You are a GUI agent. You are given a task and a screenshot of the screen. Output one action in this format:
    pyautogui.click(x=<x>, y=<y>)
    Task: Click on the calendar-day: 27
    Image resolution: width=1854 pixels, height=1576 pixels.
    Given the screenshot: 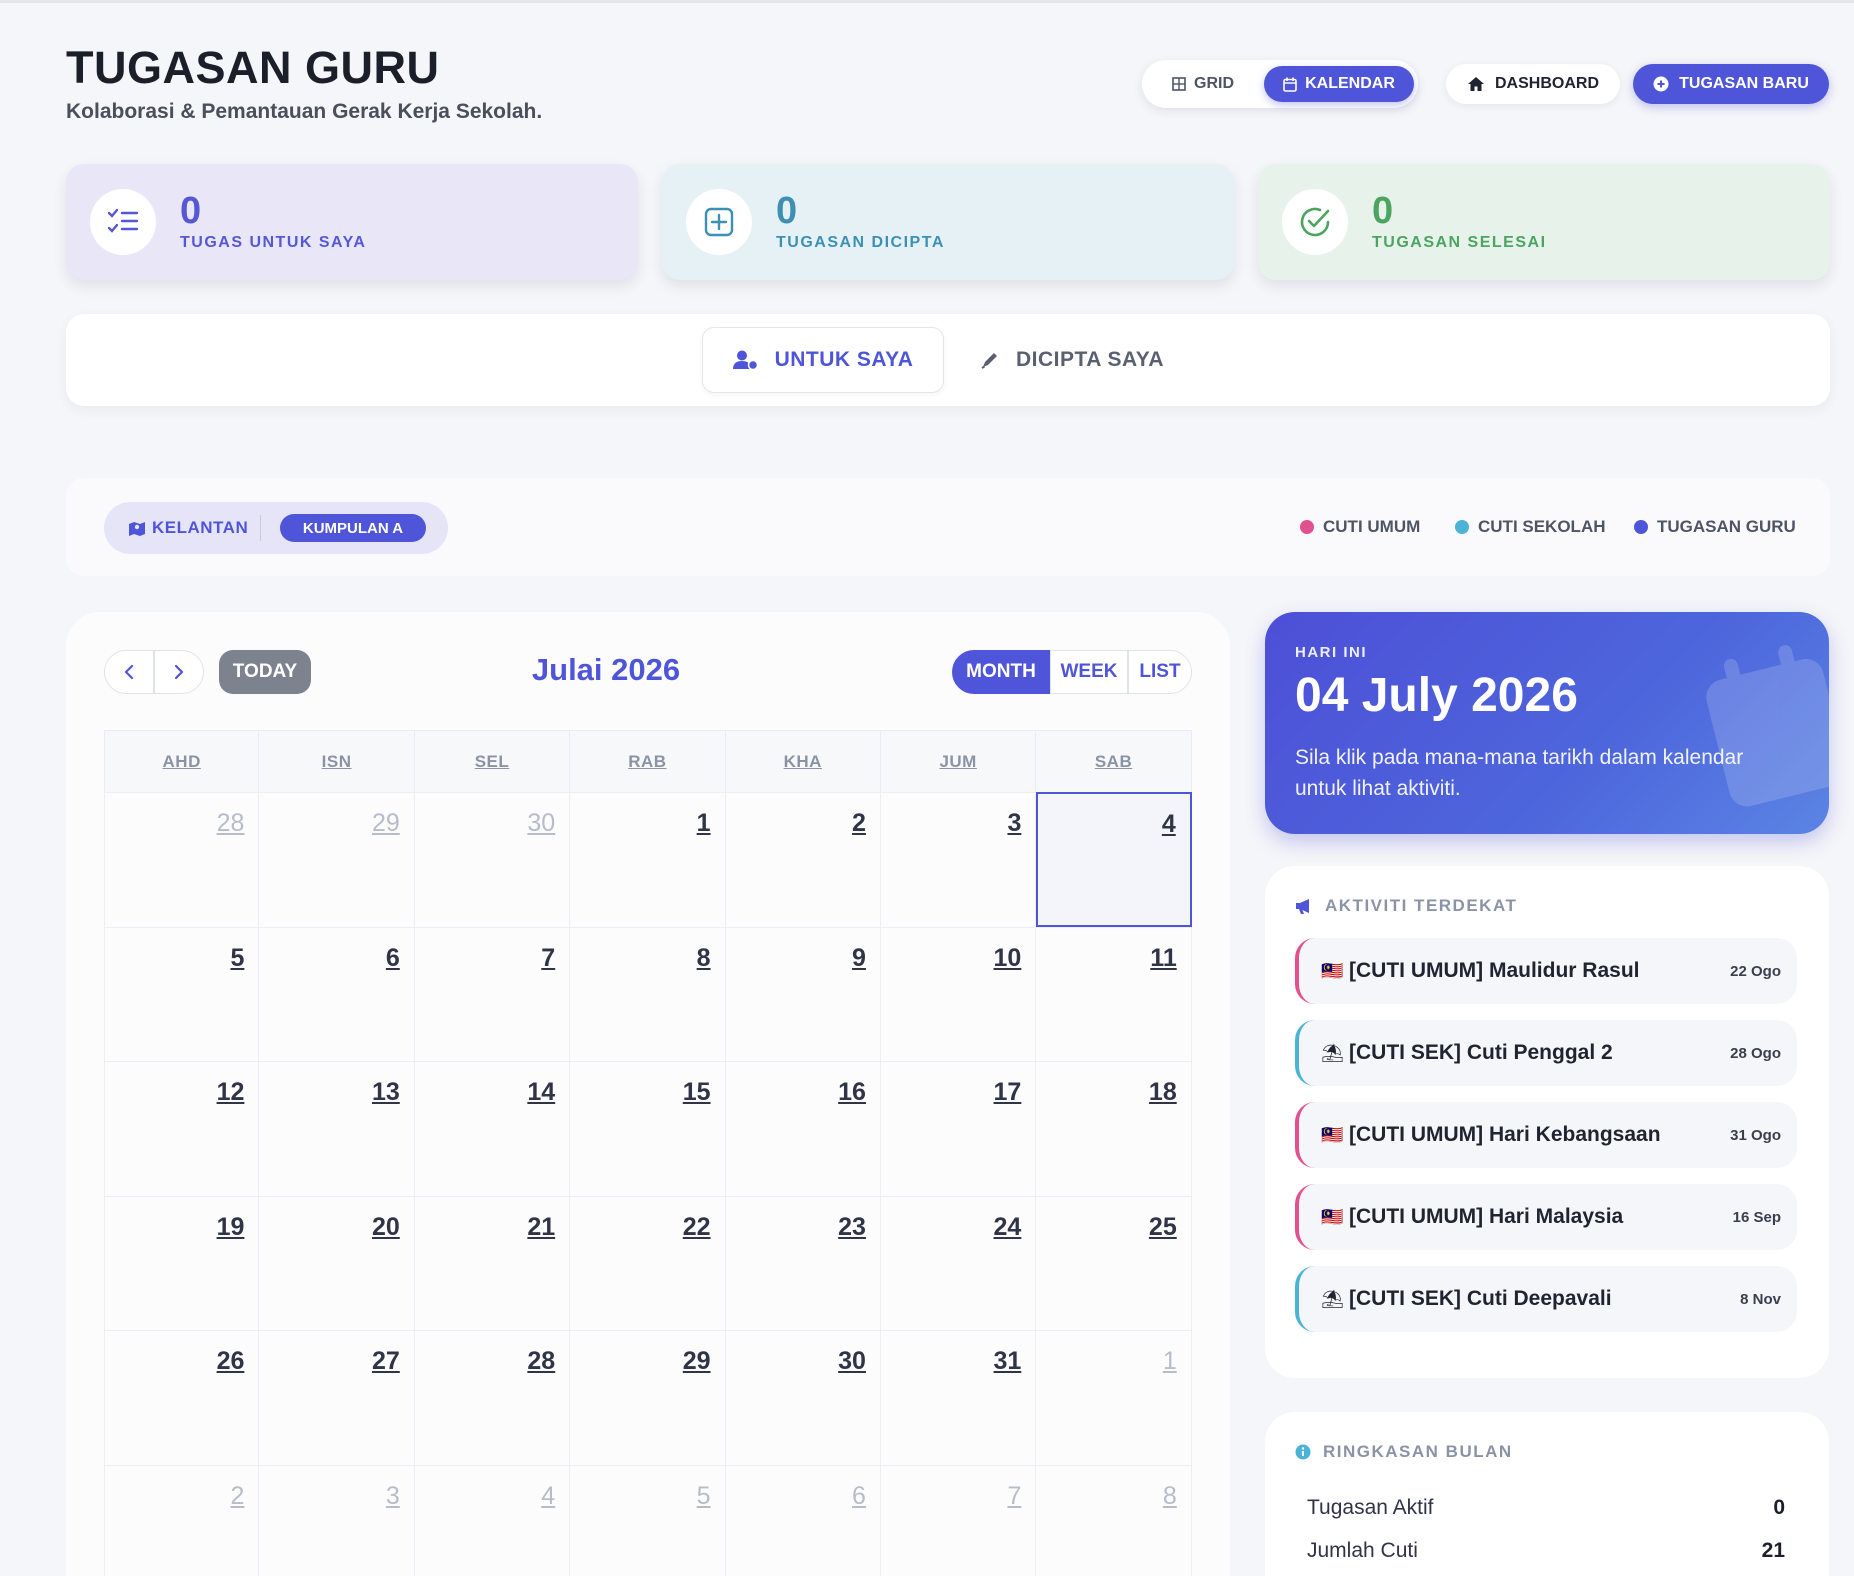 What is the action you would take?
    pyautogui.click(x=337, y=1397)
    